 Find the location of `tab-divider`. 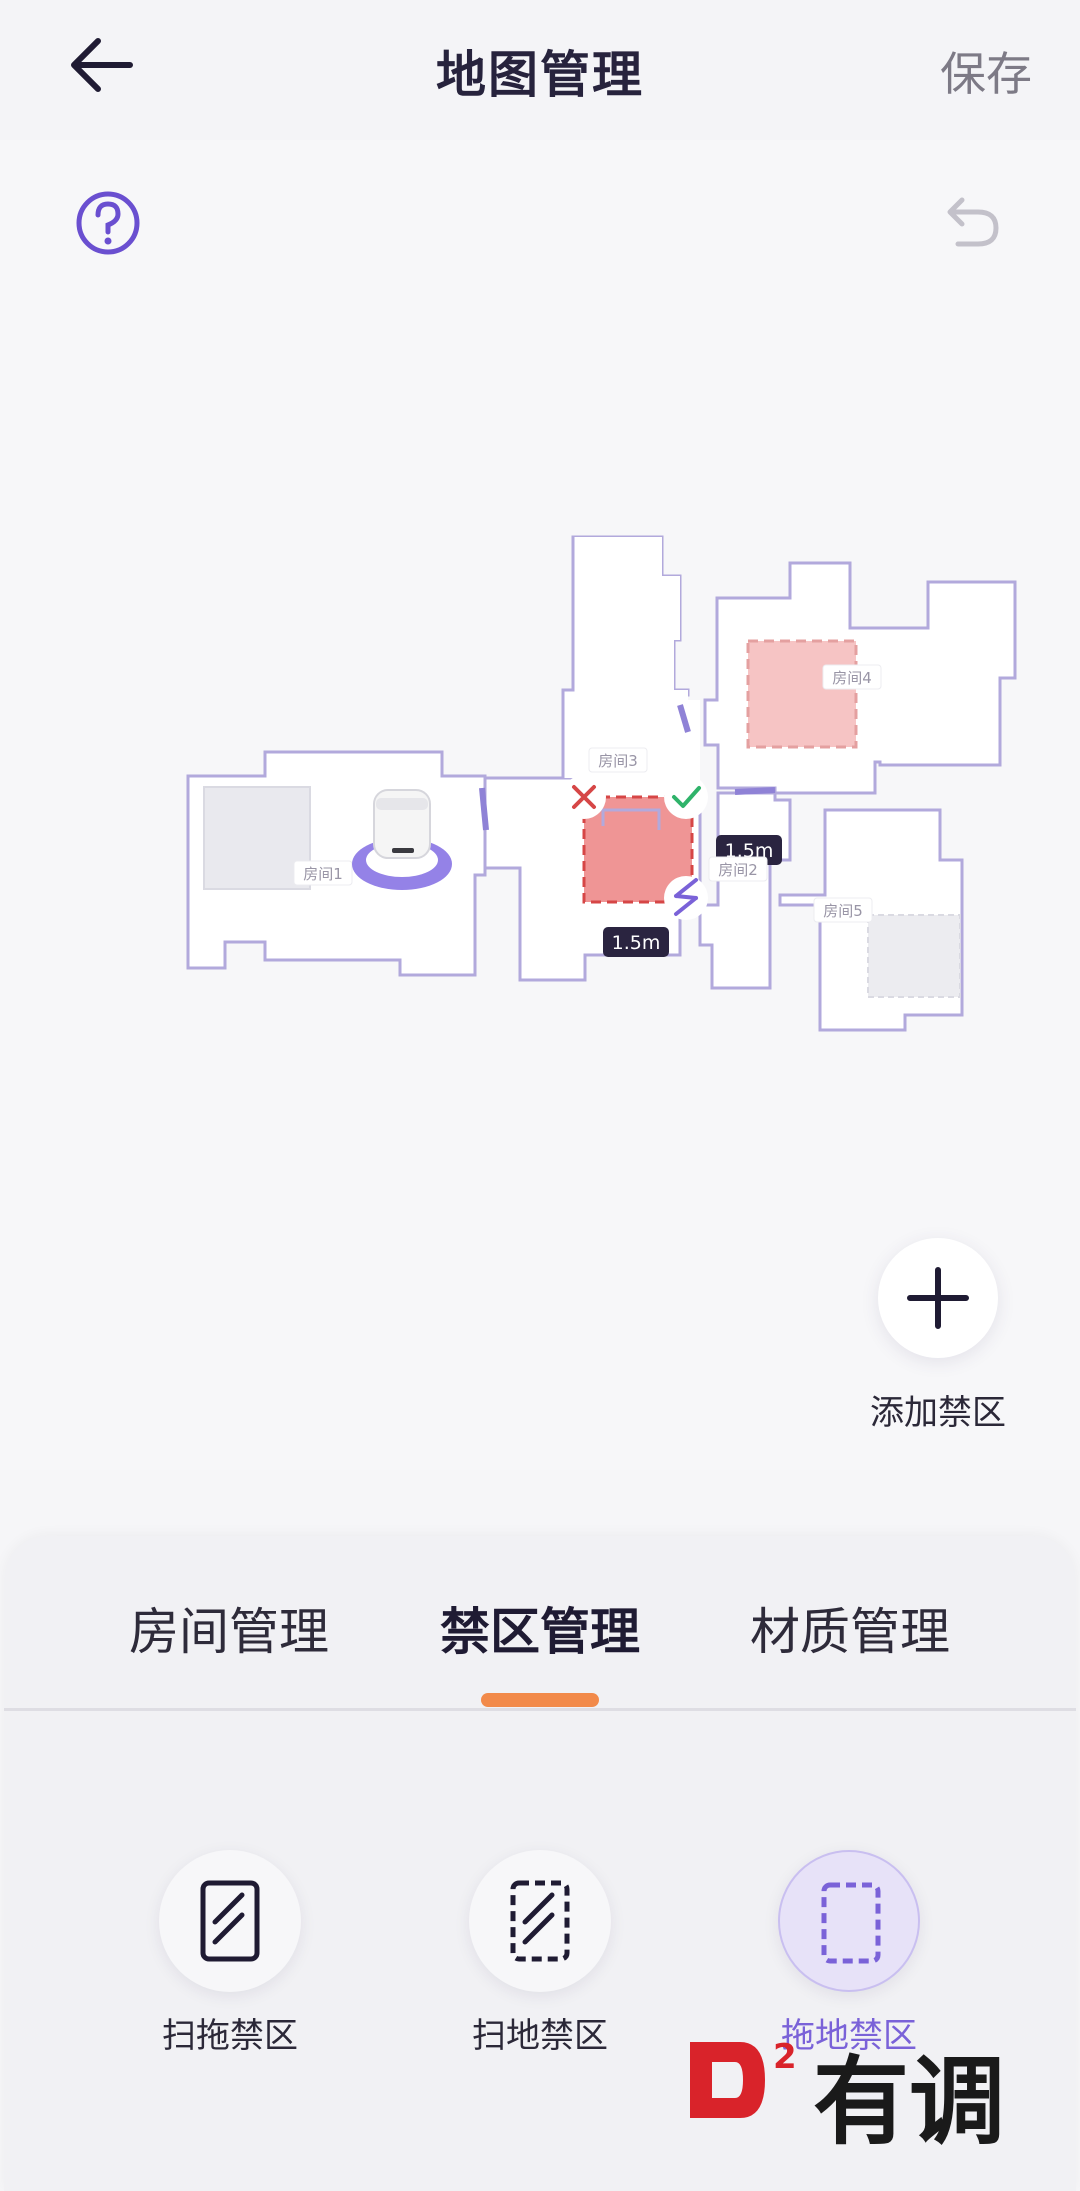

tab-divider is located at coordinates (540, 1709).